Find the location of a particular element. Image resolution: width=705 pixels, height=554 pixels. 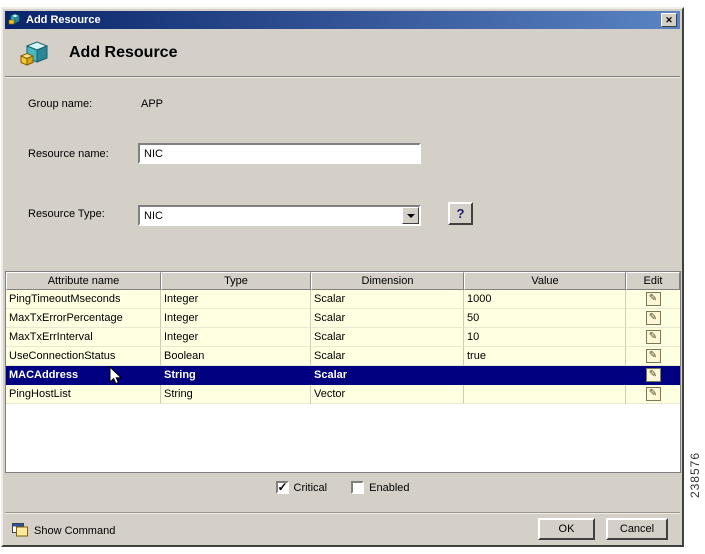

resource-name-label: Resource name: is located at coordinates (68, 154).